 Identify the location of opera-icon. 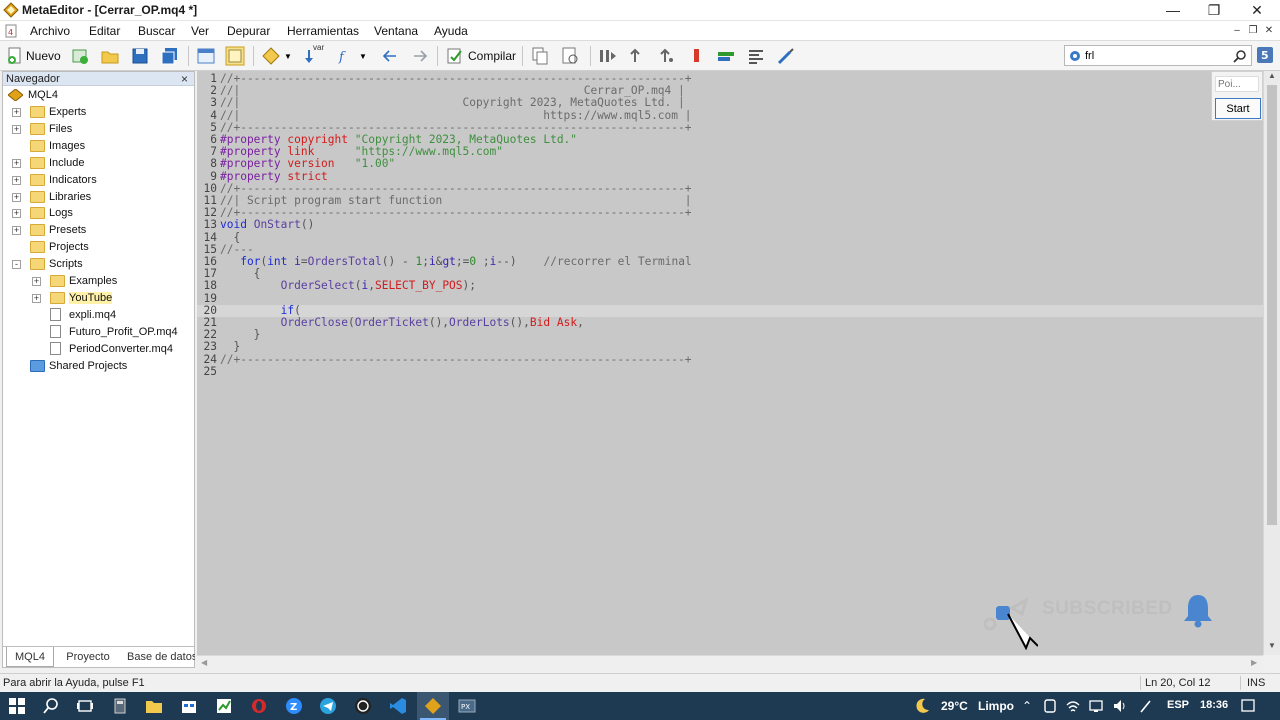
(259, 706).